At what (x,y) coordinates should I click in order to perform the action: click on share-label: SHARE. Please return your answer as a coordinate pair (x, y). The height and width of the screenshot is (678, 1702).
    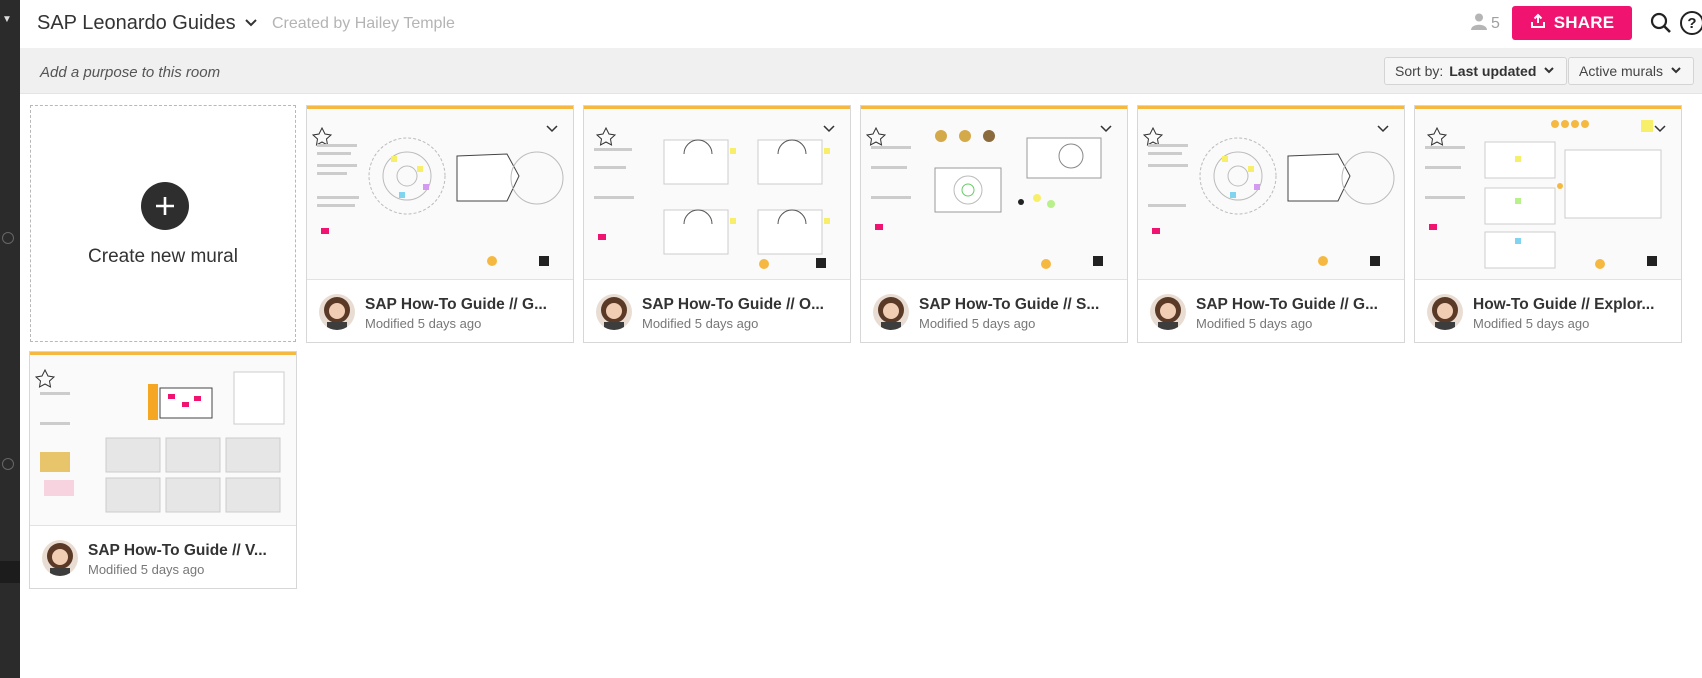
    Looking at the image, I should click on (1584, 22).